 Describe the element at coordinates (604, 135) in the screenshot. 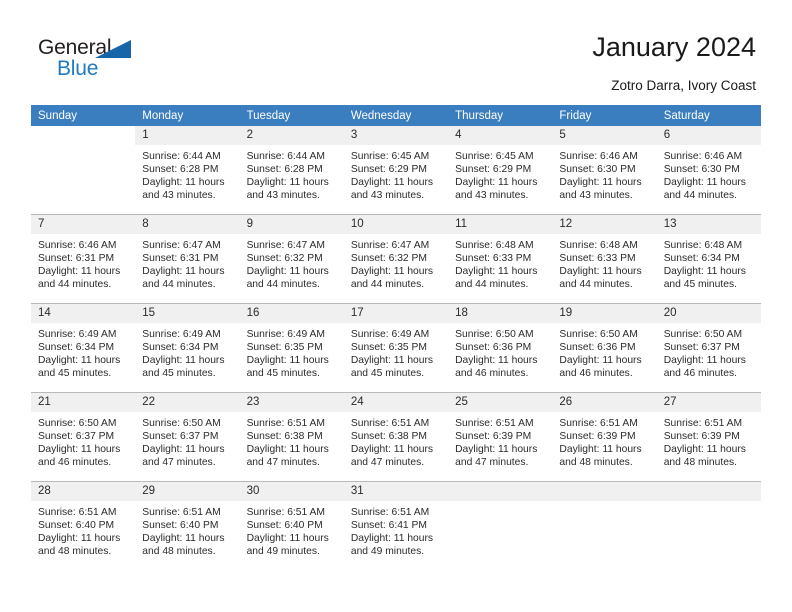

I see `day-number: 5` at that location.